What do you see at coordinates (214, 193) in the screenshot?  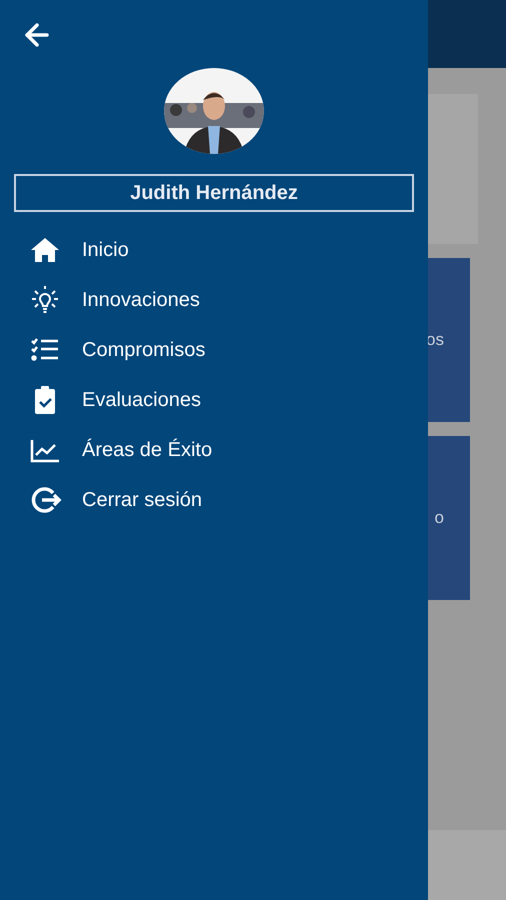 I see `user-name: Judith Hernández` at bounding box center [214, 193].